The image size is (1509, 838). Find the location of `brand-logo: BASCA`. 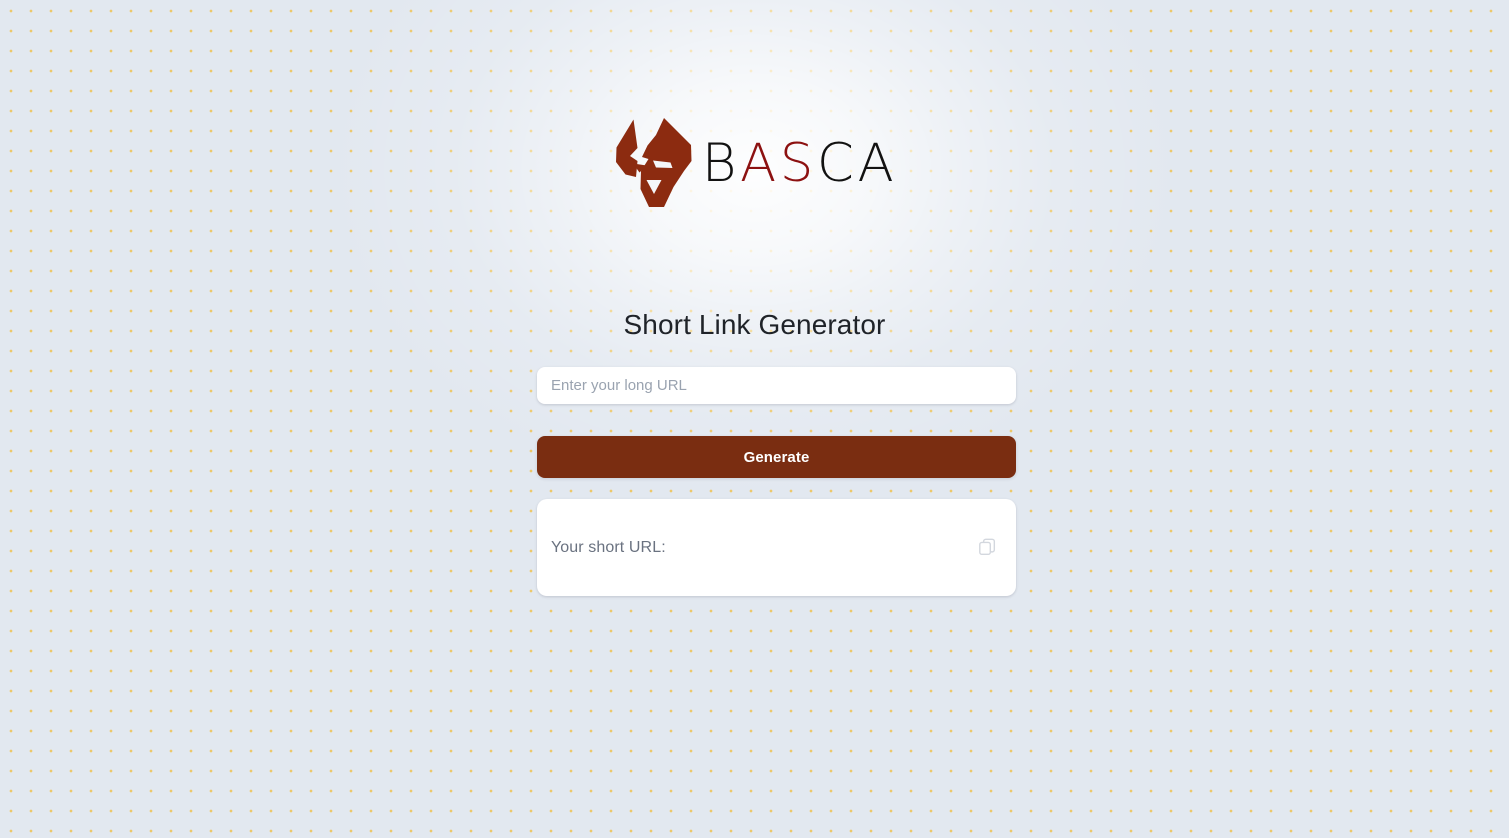

brand-logo: BASCA is located at coordinates (754, 163).